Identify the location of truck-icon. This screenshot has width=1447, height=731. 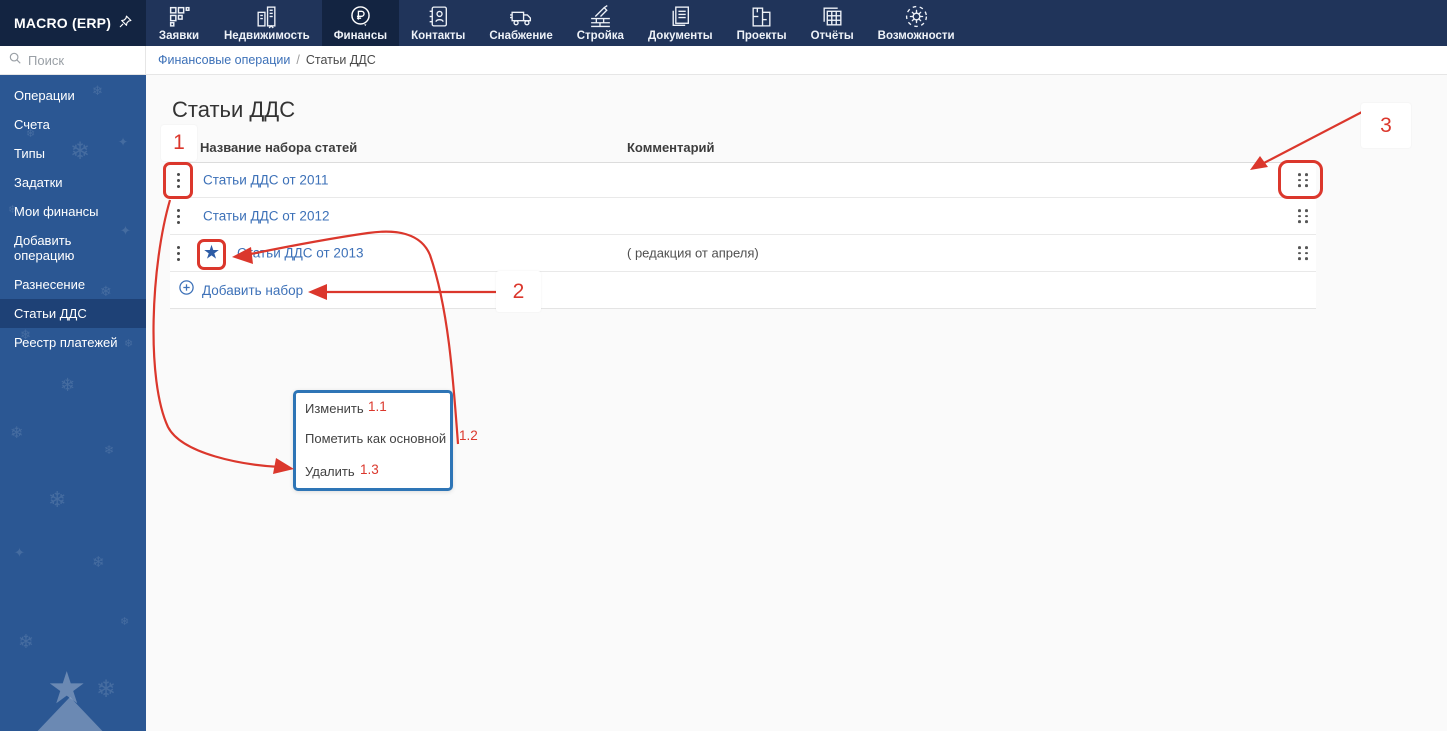
(521, 16).